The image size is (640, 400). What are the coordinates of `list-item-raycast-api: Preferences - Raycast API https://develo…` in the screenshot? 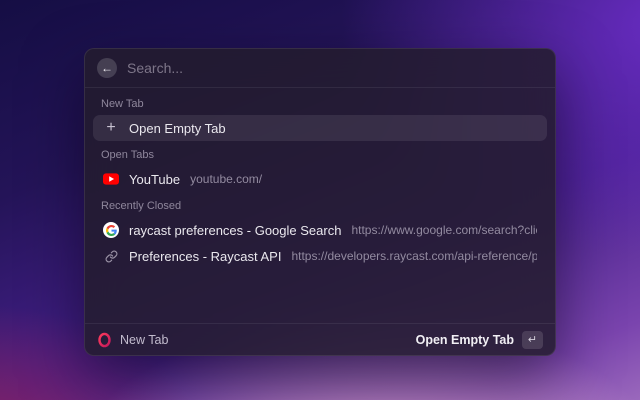 It's located at (320, 256).